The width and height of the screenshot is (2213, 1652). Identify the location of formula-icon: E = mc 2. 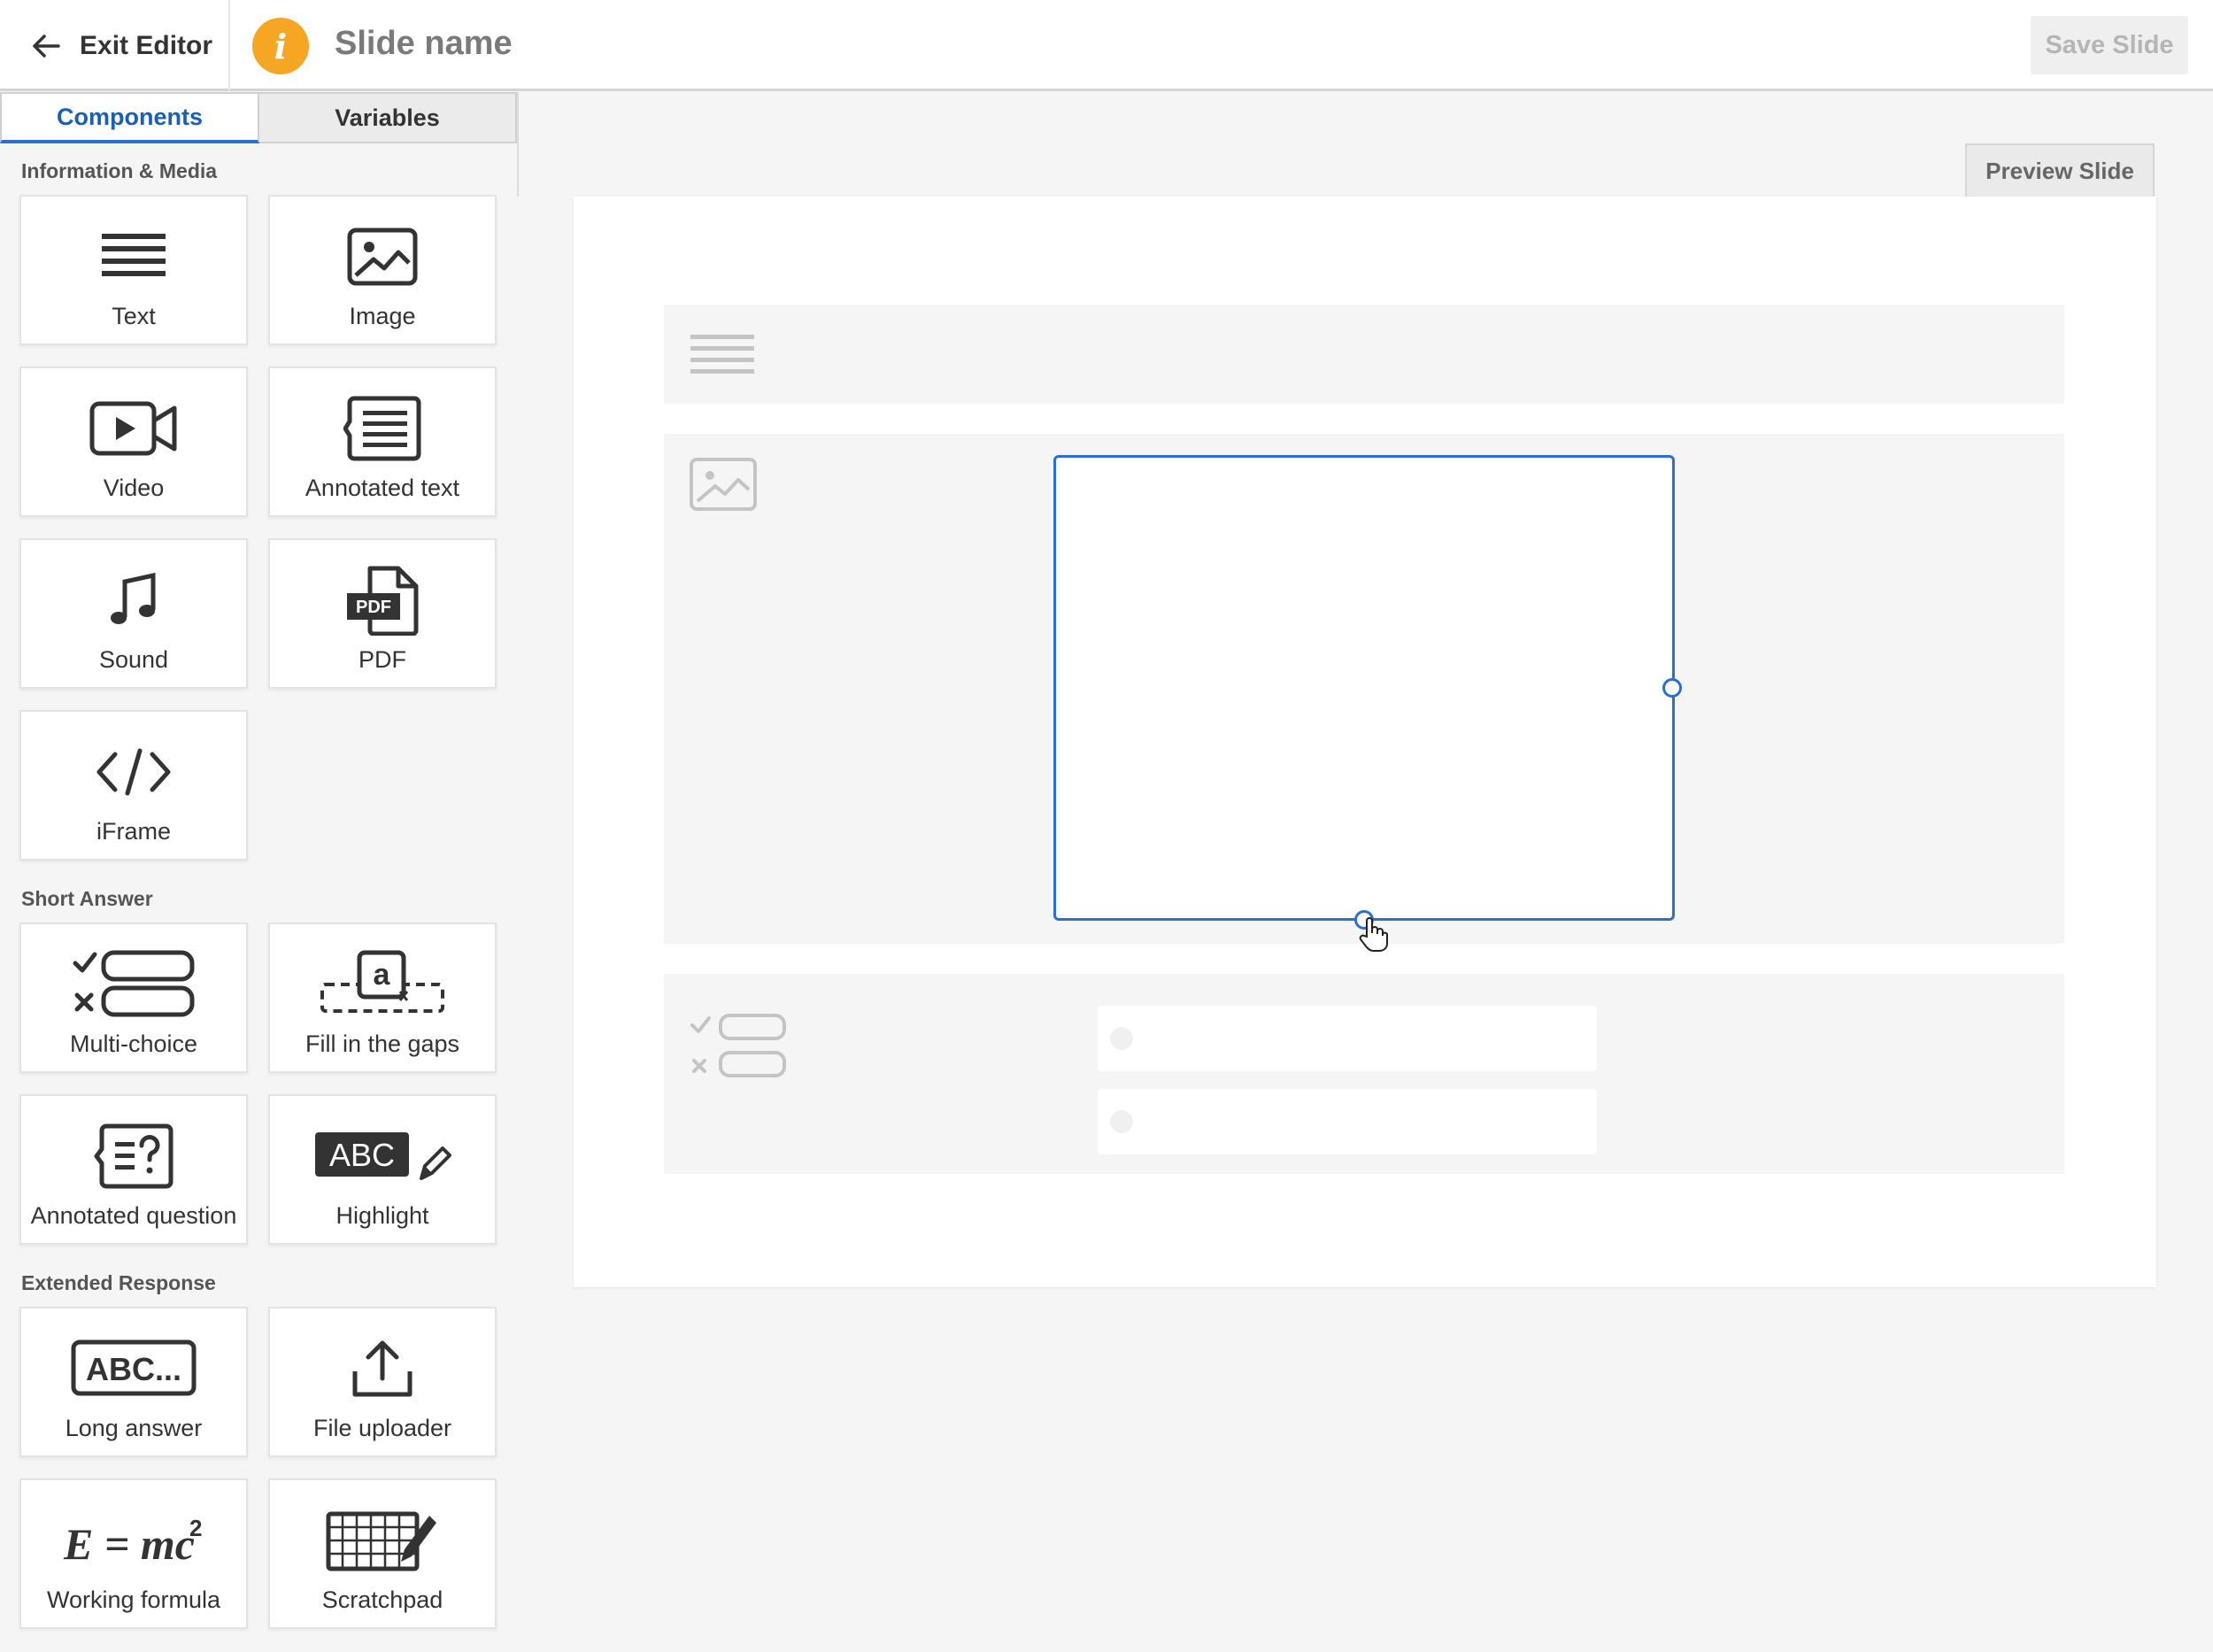
(133, 1540).